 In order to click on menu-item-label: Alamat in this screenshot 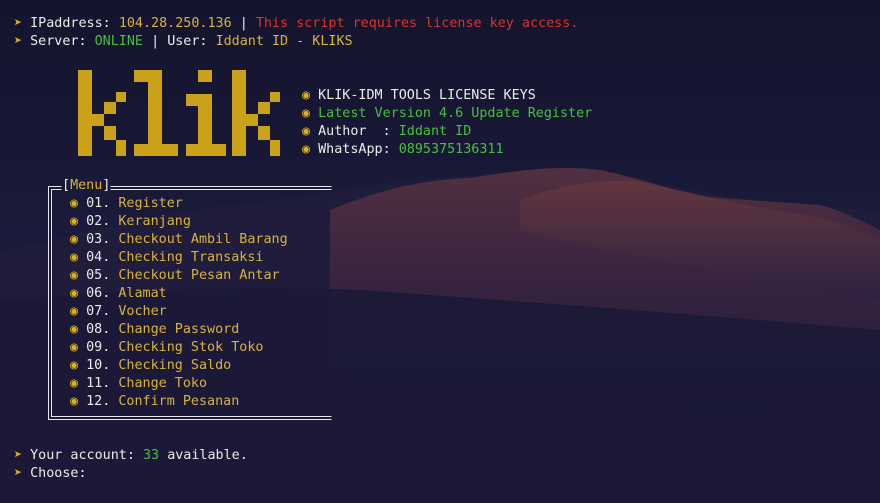, I will do `click(142, 293)`.